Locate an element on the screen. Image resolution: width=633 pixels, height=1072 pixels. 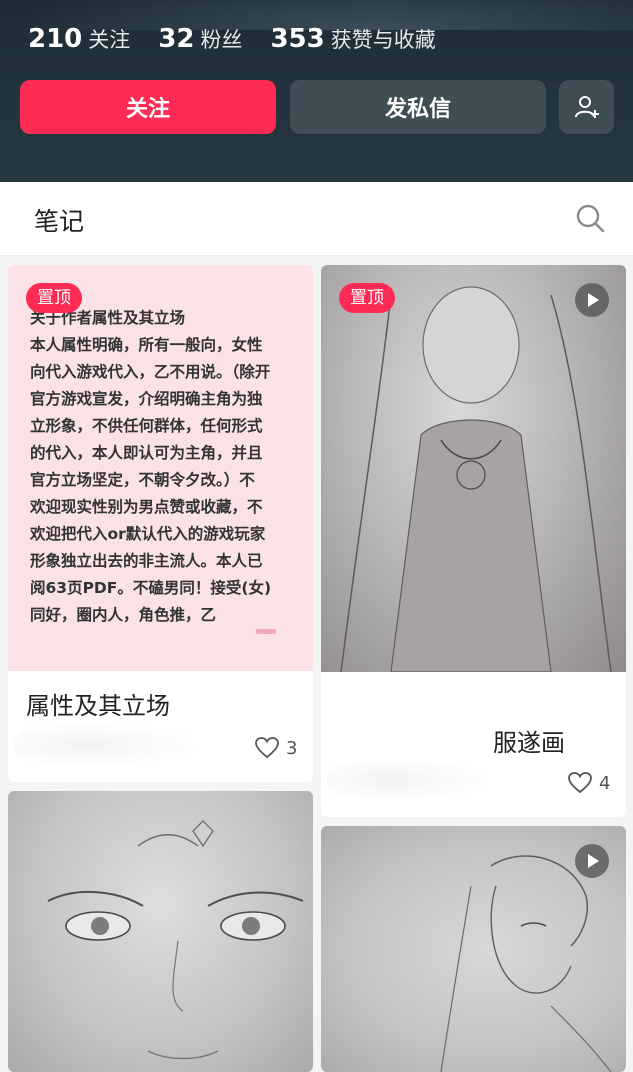
add-user-icon is located at coordinates (586, 107).